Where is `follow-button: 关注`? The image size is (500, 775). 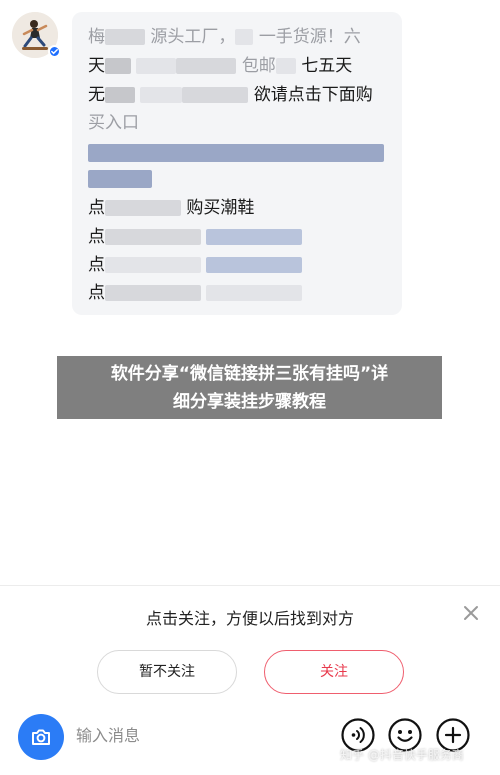 follow-button: 关注 is located at coordinates (334, 672).